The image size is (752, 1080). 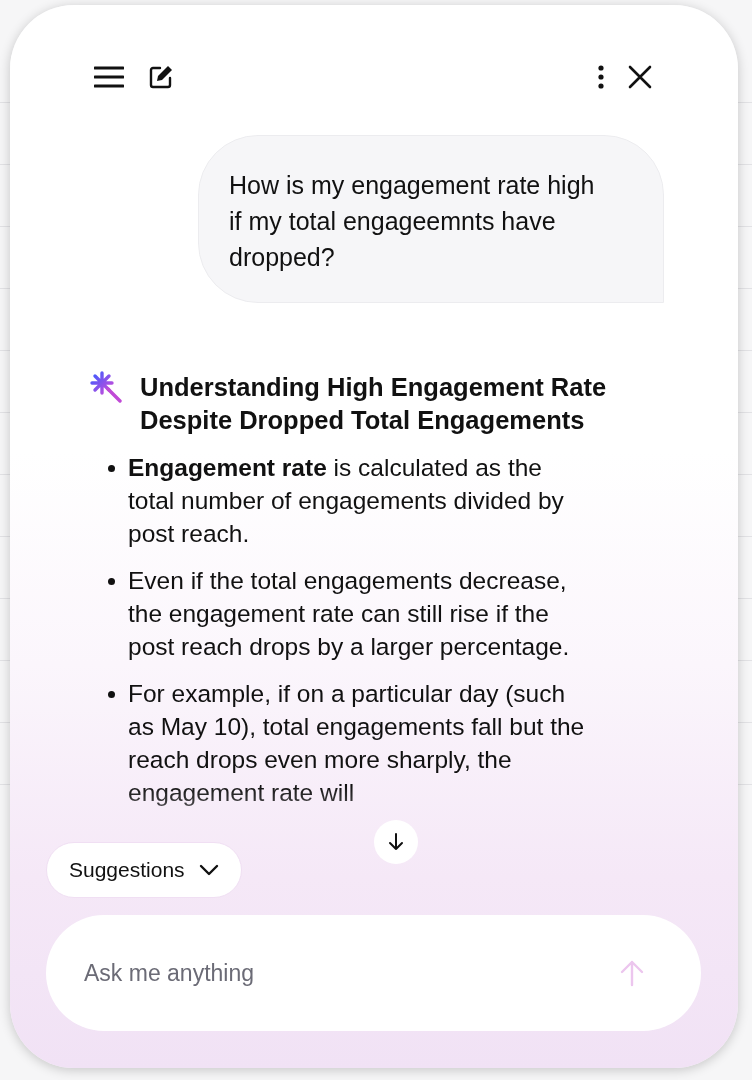 What do you see at coordinates (357, 743) in the screenshot?
I see `answer-bullet: For example, if on a particular day (such as May 10), total engagements fall but the reach drops even more sharply, the engagement rate will` at bounding box center [357, 743].